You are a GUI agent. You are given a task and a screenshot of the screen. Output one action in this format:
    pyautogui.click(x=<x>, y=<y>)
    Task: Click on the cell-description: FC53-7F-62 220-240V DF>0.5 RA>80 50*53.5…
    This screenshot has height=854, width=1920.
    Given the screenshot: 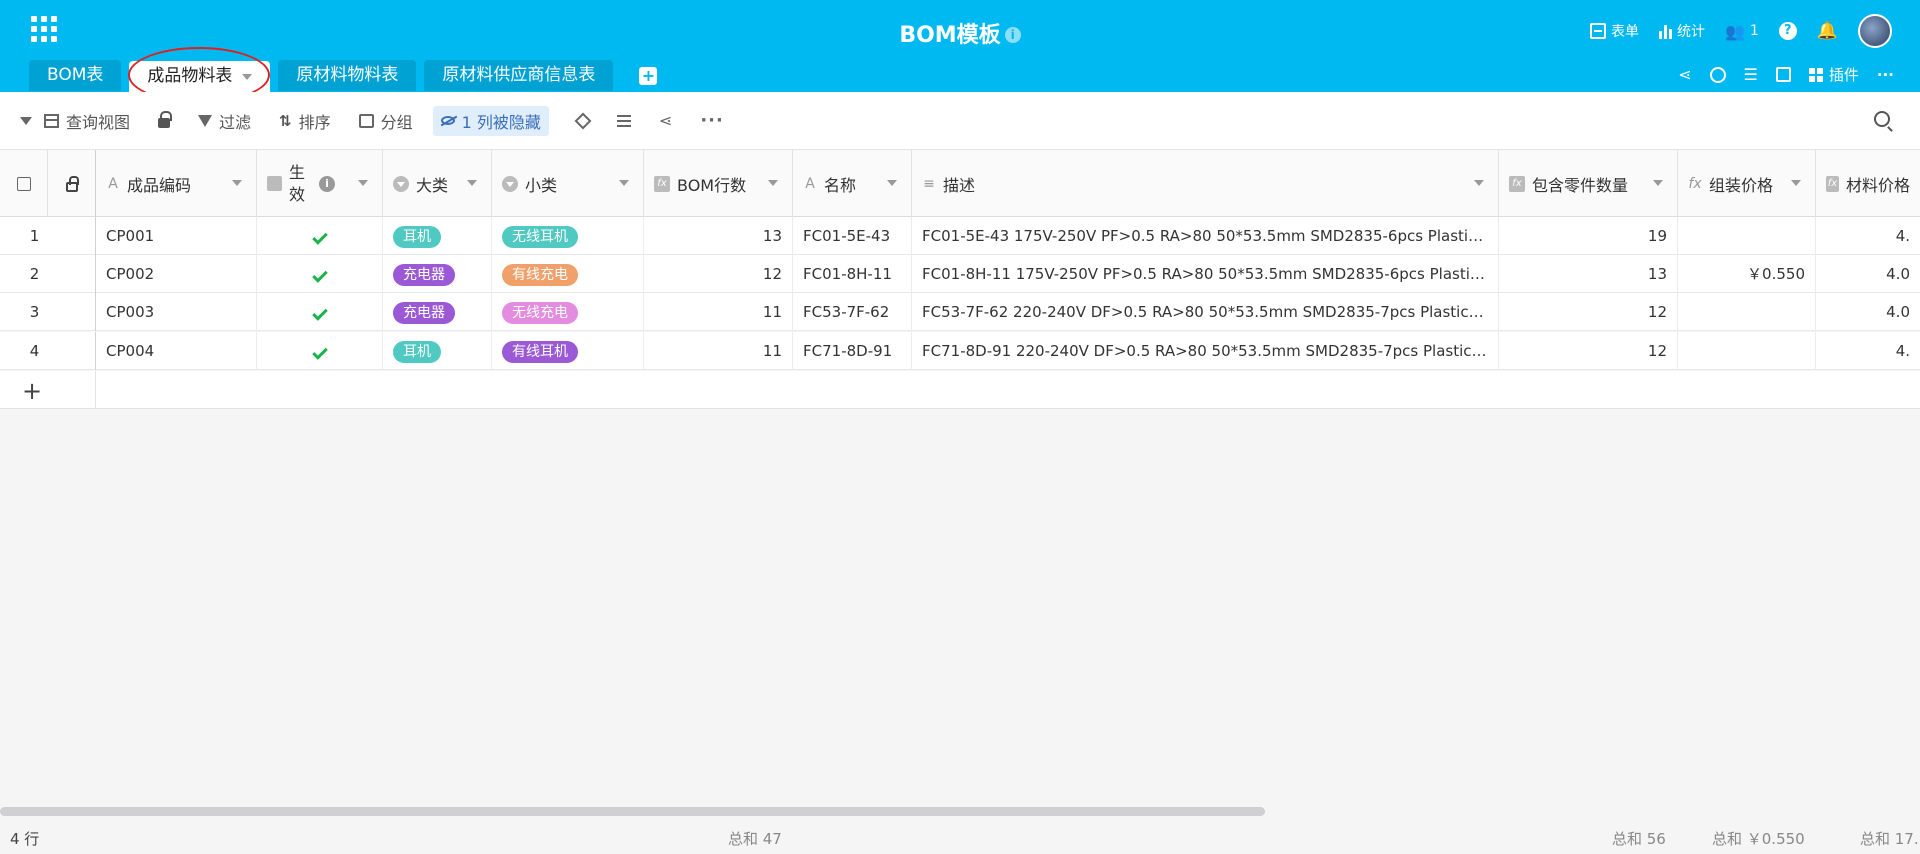 What is the action you would take?
    pyautogui.click(x=1205, y=312)
    